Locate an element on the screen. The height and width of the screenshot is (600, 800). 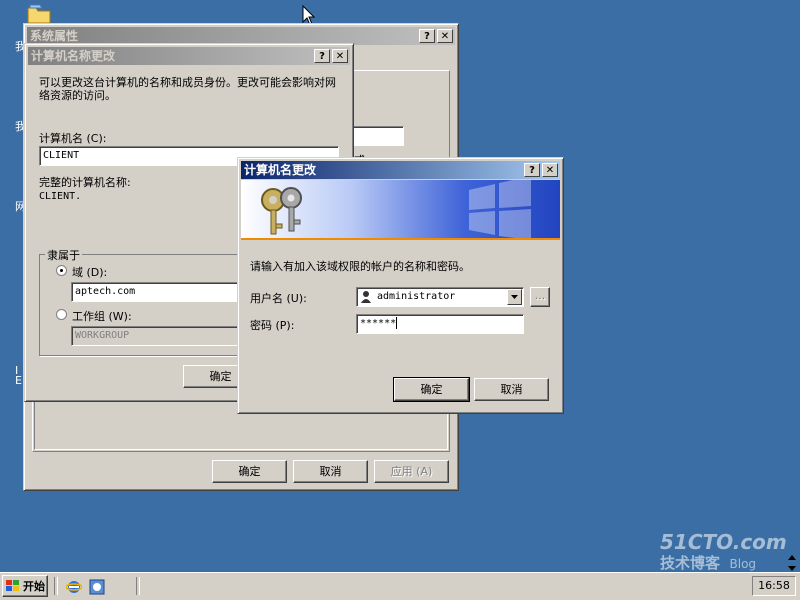
keys-banner is located at coordinates (400, 210).